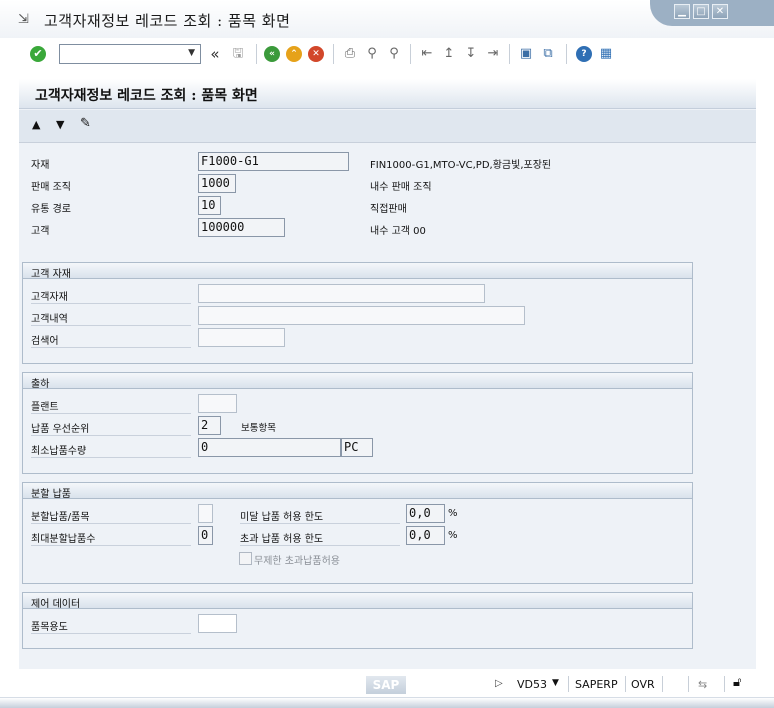 This screenshot has width=774, height=708. What do you see at coordinates (40, 165) in the screenshot?
I see `material-label: 자재` at bounding box center [40, 165].